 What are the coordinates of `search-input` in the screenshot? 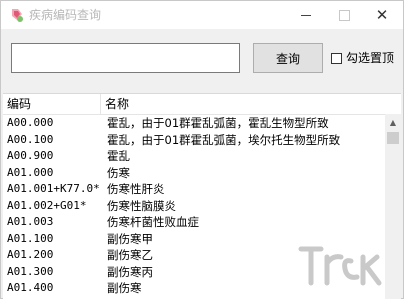 It's located at (125, 58).